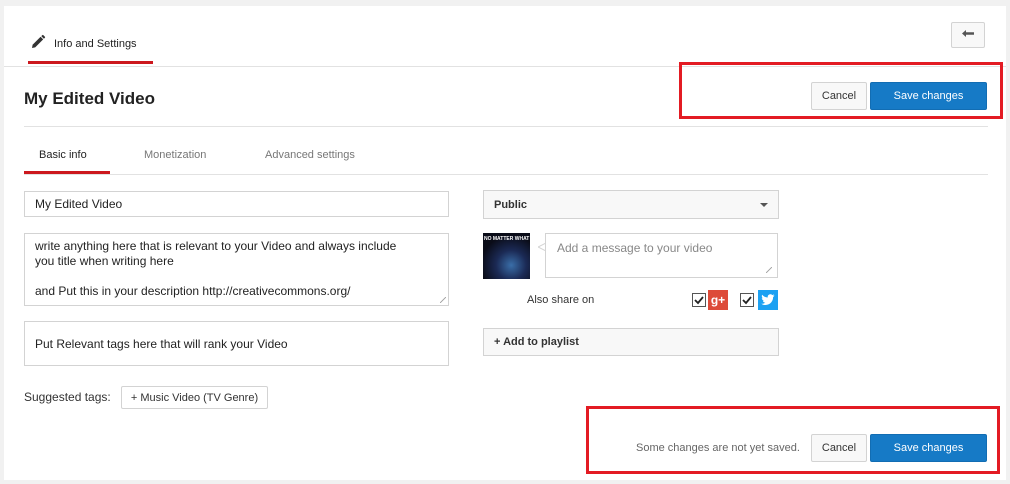  What do you see at coordinates (63, 155) in the screenshot?
I see `tab-basic-info: Basic info` at bounding box center [63, 155].